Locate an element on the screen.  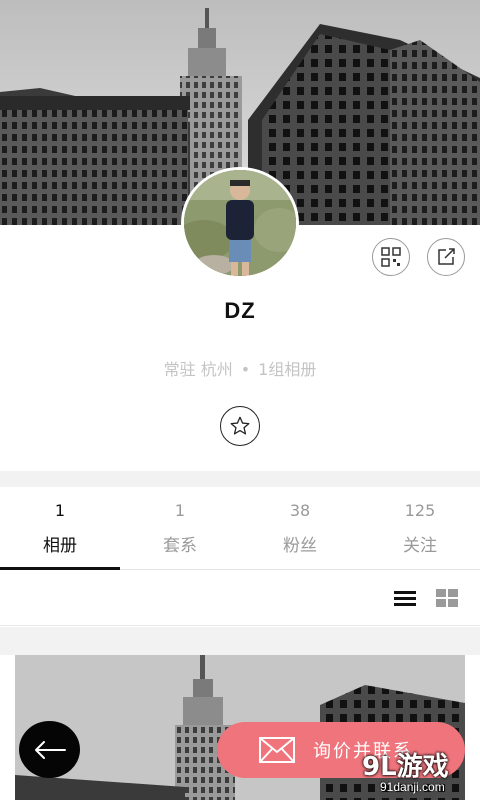
profile-name: DZ is located at coordinates (240, 310).